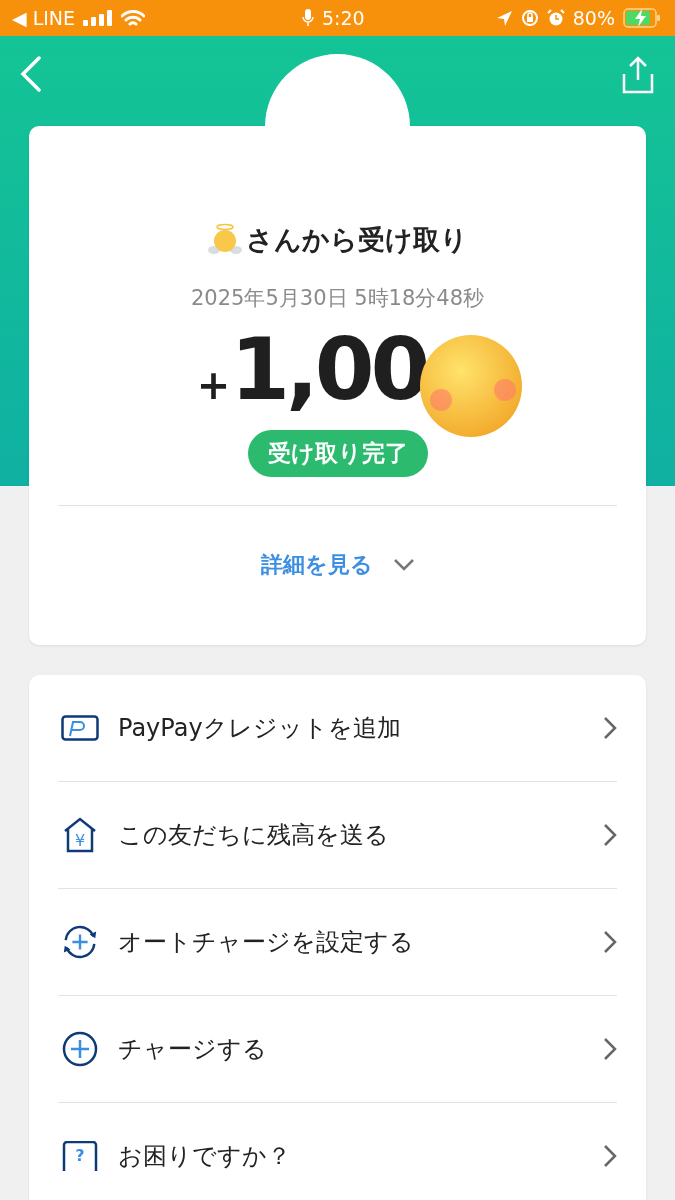 The width and height of the screenshot is (675, 1200). Describe the element at coordinates (133, 18) in the screenshot. I see `wifi-icon` at that location.